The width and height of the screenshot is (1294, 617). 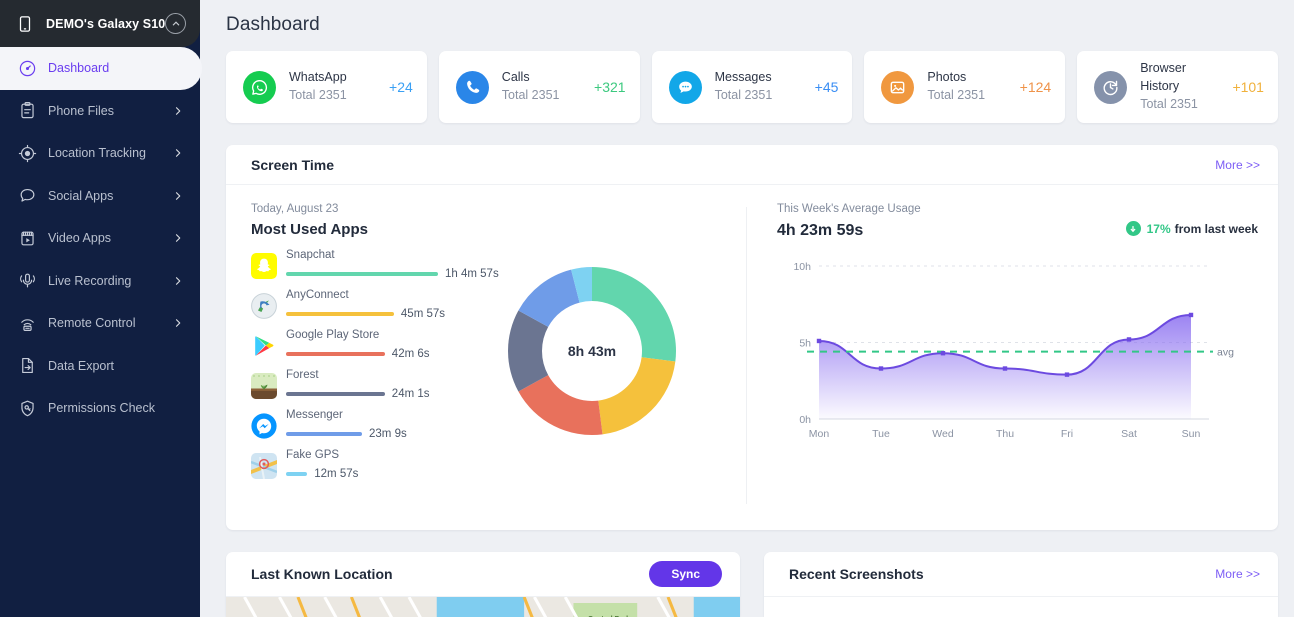 I want to click on photo-icon, so click(x=898, y=87).